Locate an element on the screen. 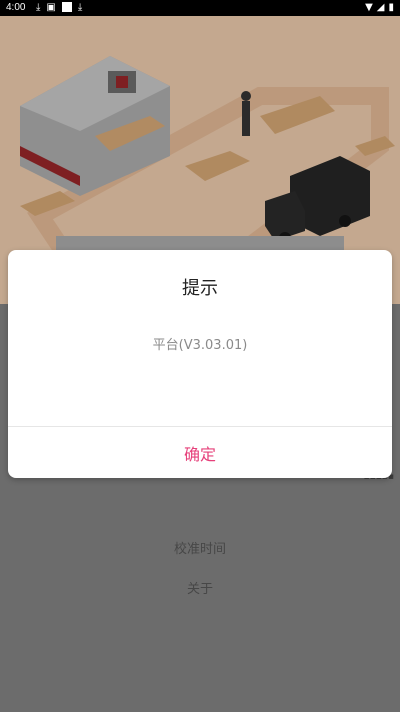 This screenshot has width=400, height=712. status-left-icons: ⤓ ▣ ⤓ is located at coordinates (59, 7).